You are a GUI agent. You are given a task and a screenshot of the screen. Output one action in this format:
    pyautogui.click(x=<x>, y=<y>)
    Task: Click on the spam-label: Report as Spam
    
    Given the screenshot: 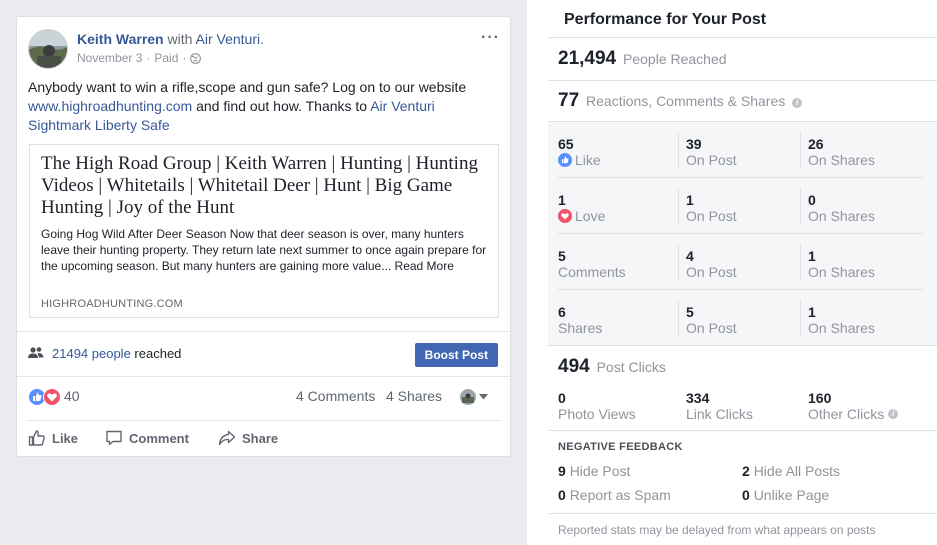 What is the action you would take?
    pyautogui.click(x=620, y=495)
    